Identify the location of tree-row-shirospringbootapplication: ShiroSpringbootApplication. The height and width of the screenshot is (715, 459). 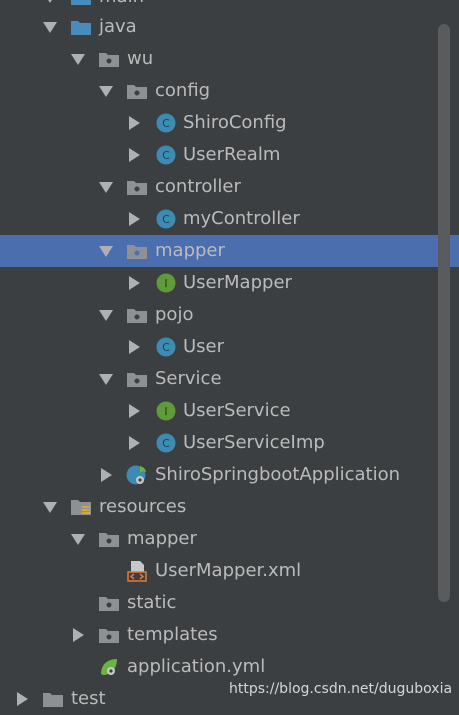
(229, 475).